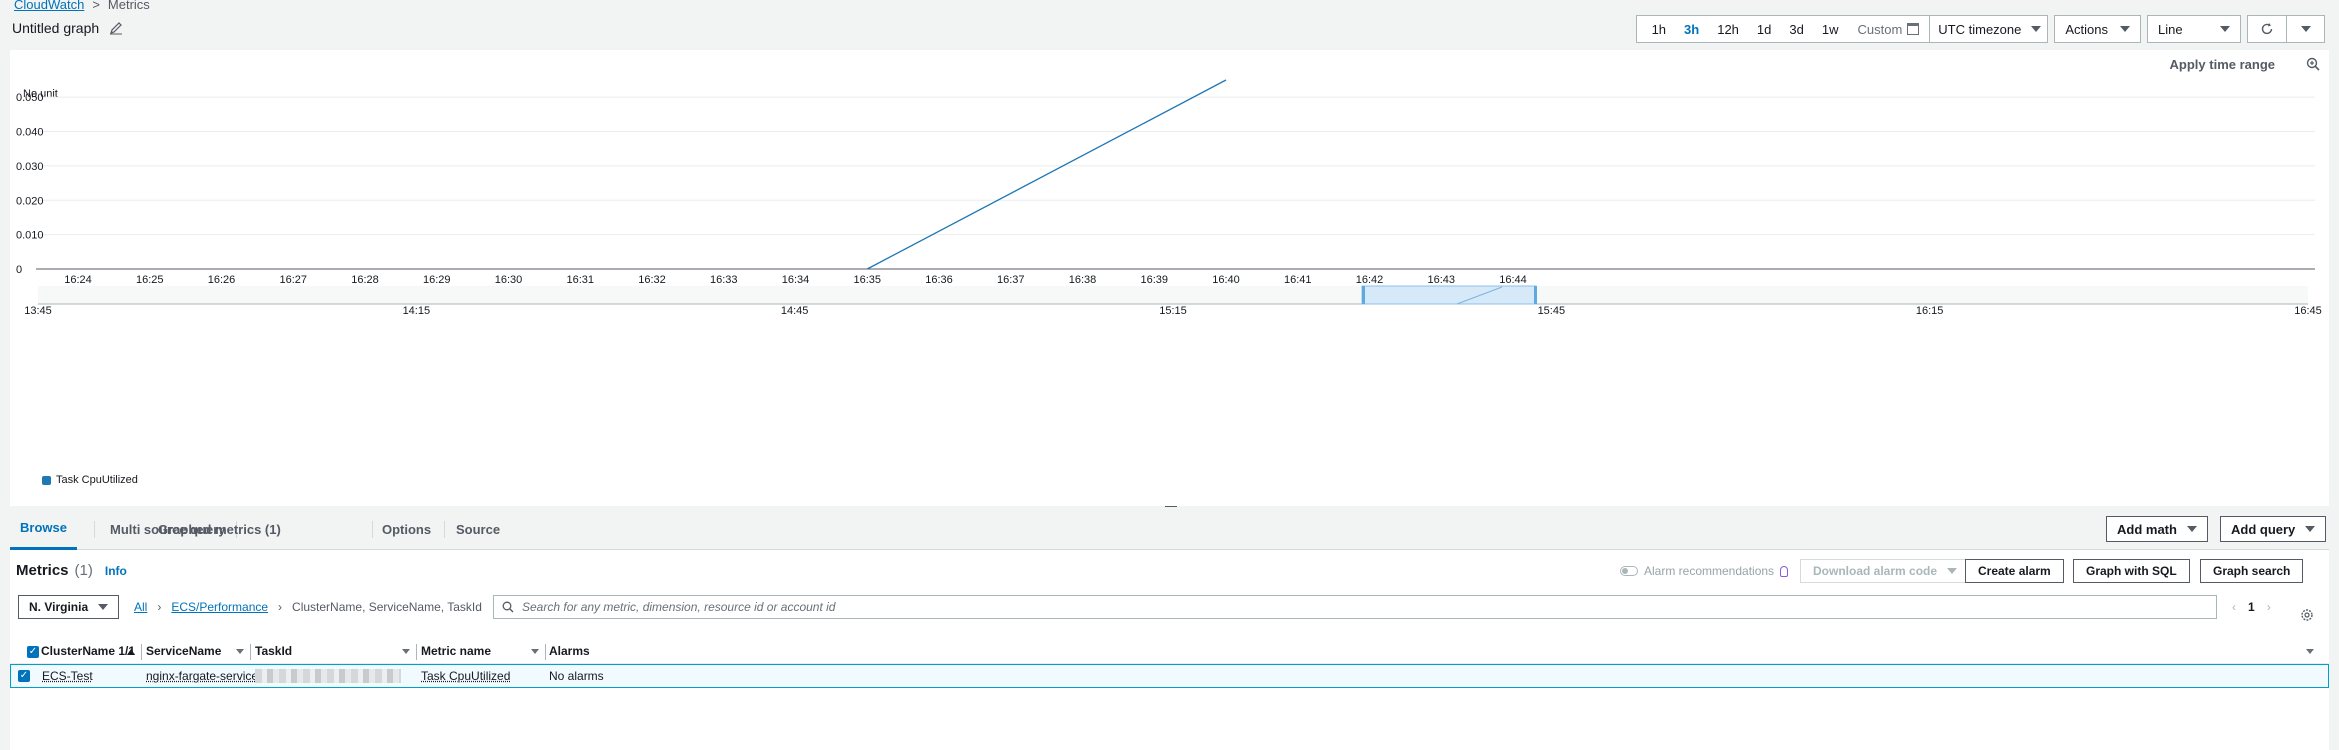 The image size is (2339, 750). What do you see at coordinates (1046, 174) in the screenshot?
I see `series-line` at bounding box center [1046, 174].